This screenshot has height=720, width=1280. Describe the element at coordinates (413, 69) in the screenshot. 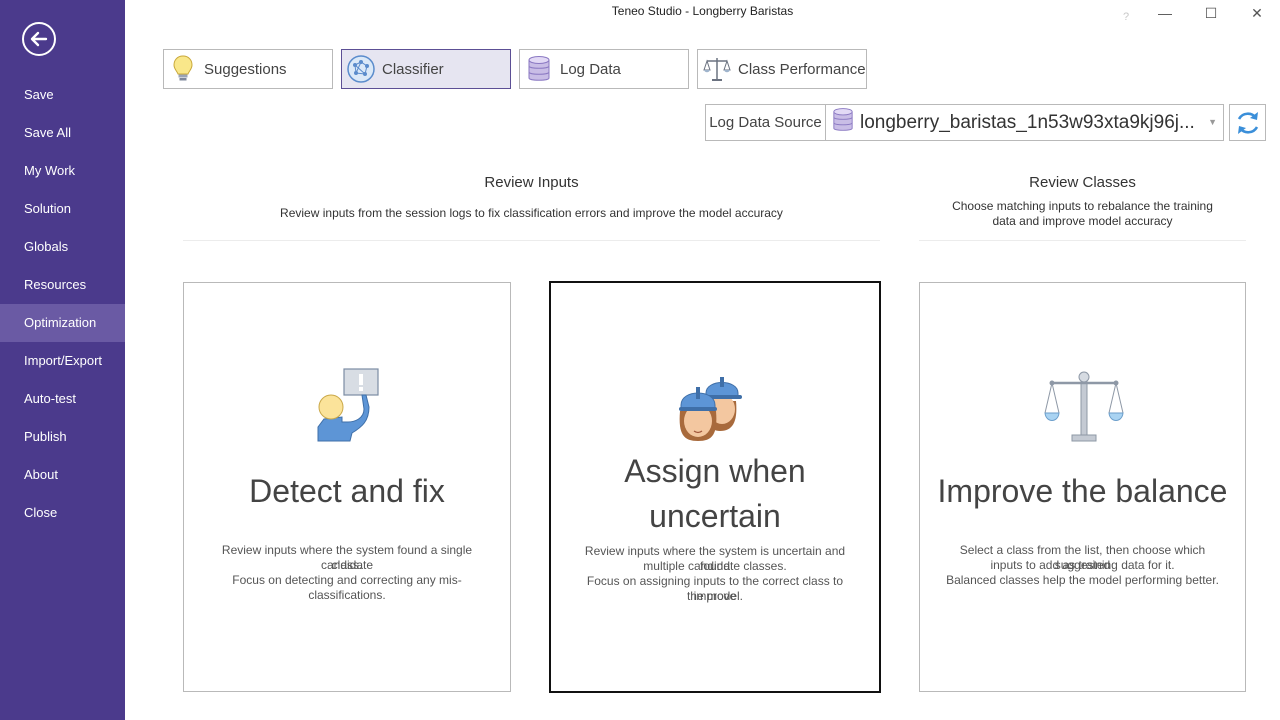

I see `tab-classifier-label: Classifier` at that location.